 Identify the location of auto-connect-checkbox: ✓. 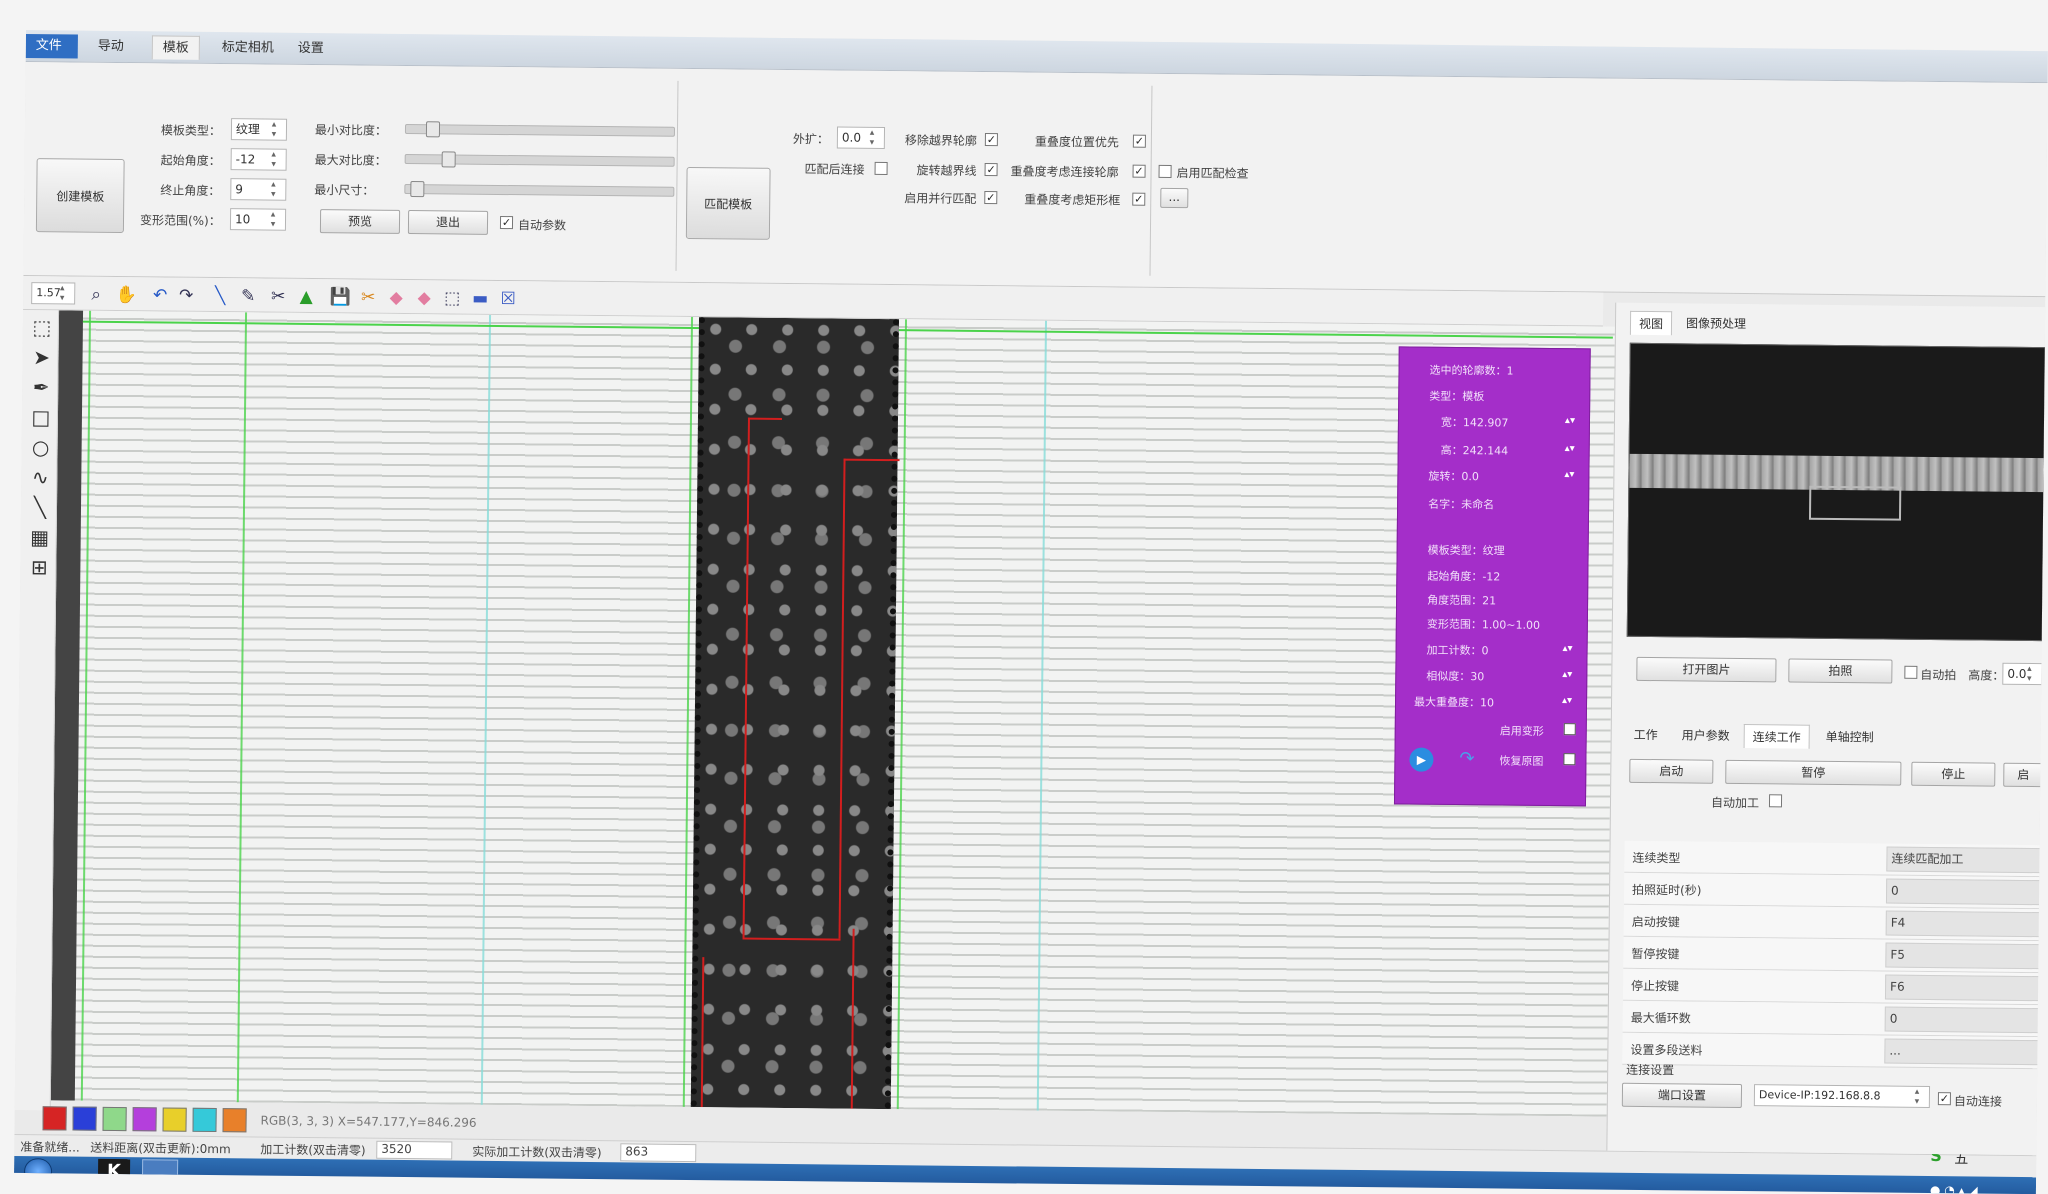
(1944, 1098).